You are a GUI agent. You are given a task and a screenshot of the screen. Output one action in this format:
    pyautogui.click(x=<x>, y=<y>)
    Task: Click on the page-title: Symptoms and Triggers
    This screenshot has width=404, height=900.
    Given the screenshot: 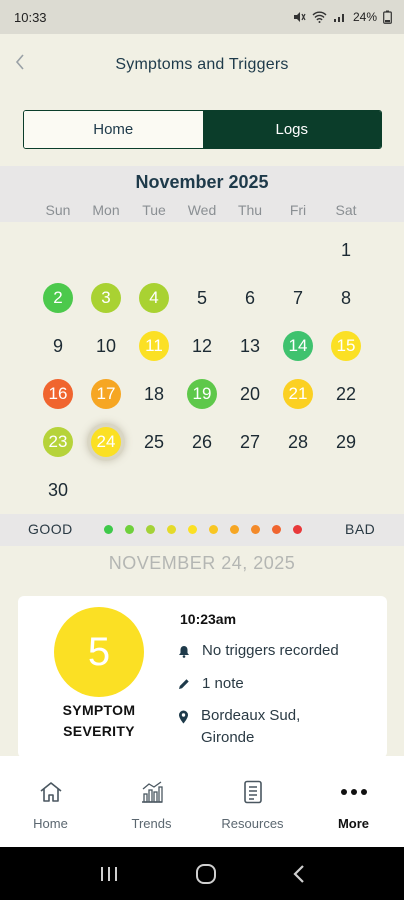 What is the action you would take?
    pyautogui.click(x=202, y=64)
    